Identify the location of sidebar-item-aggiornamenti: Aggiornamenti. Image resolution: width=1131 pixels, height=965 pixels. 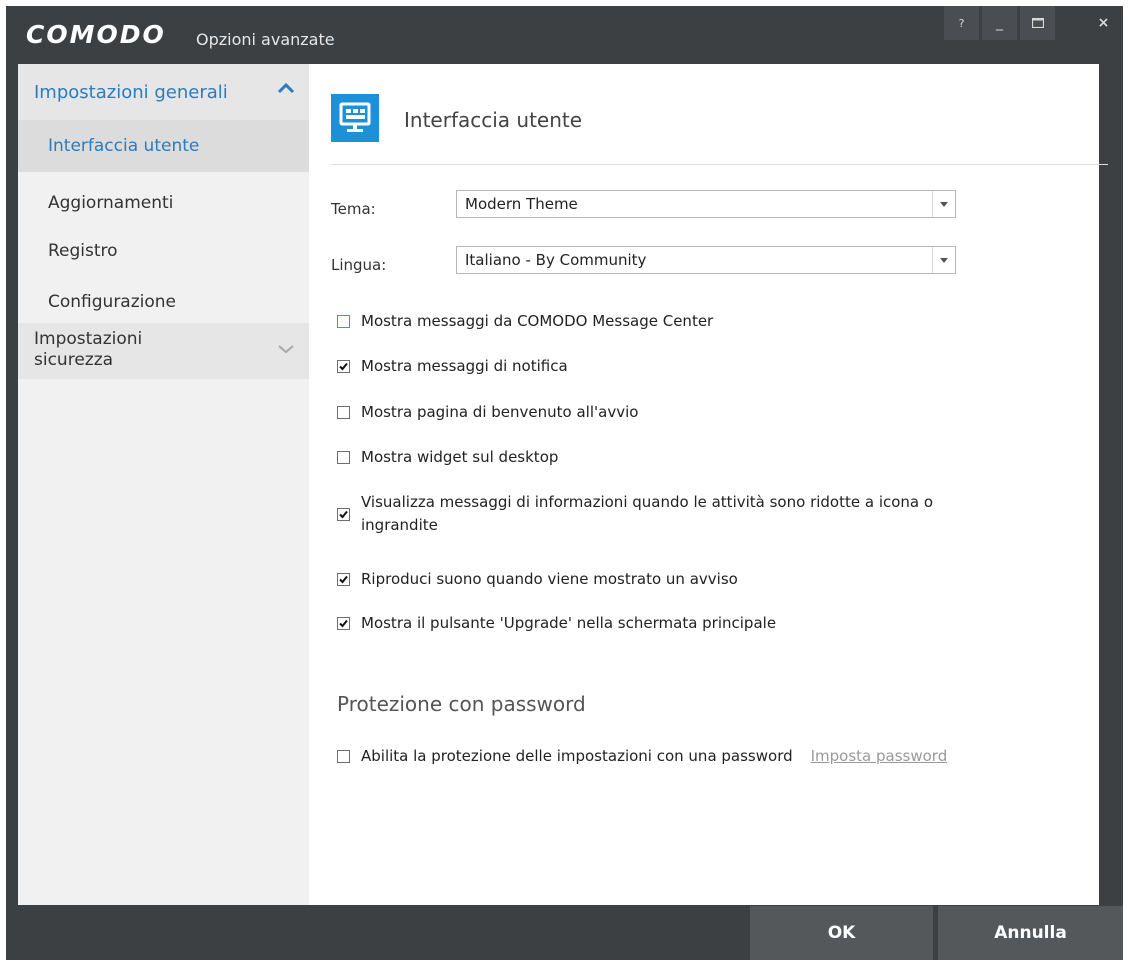
(163, 203).